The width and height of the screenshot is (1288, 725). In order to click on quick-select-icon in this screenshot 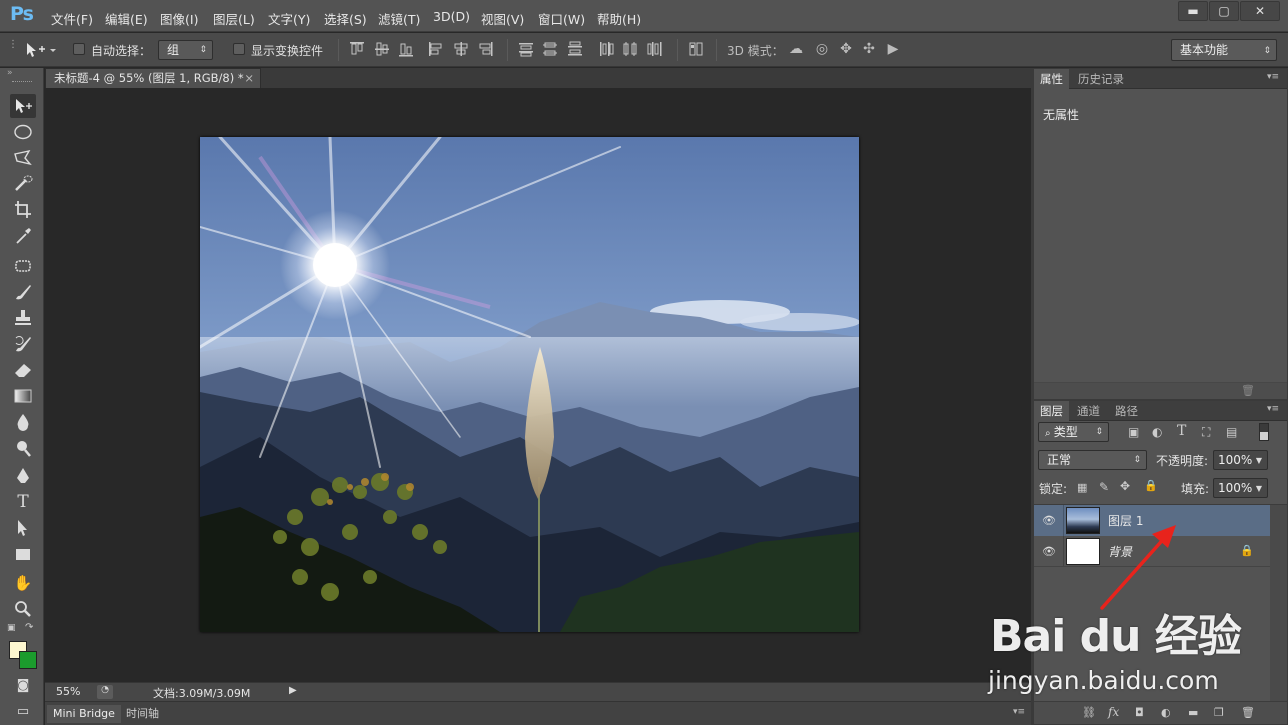, I will do `click(23, 184)`.